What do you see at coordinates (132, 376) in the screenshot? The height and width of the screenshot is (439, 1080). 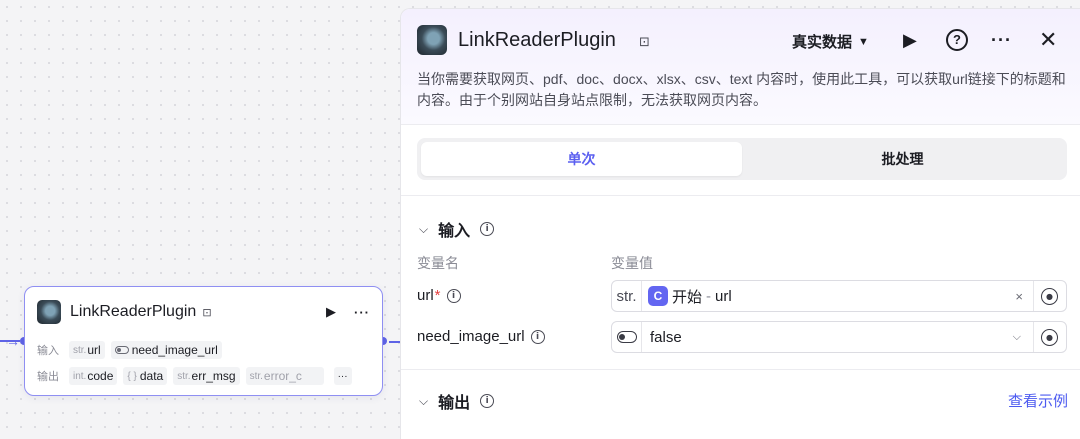 I see `tag-type: { }` at bounding box center [132, 376].